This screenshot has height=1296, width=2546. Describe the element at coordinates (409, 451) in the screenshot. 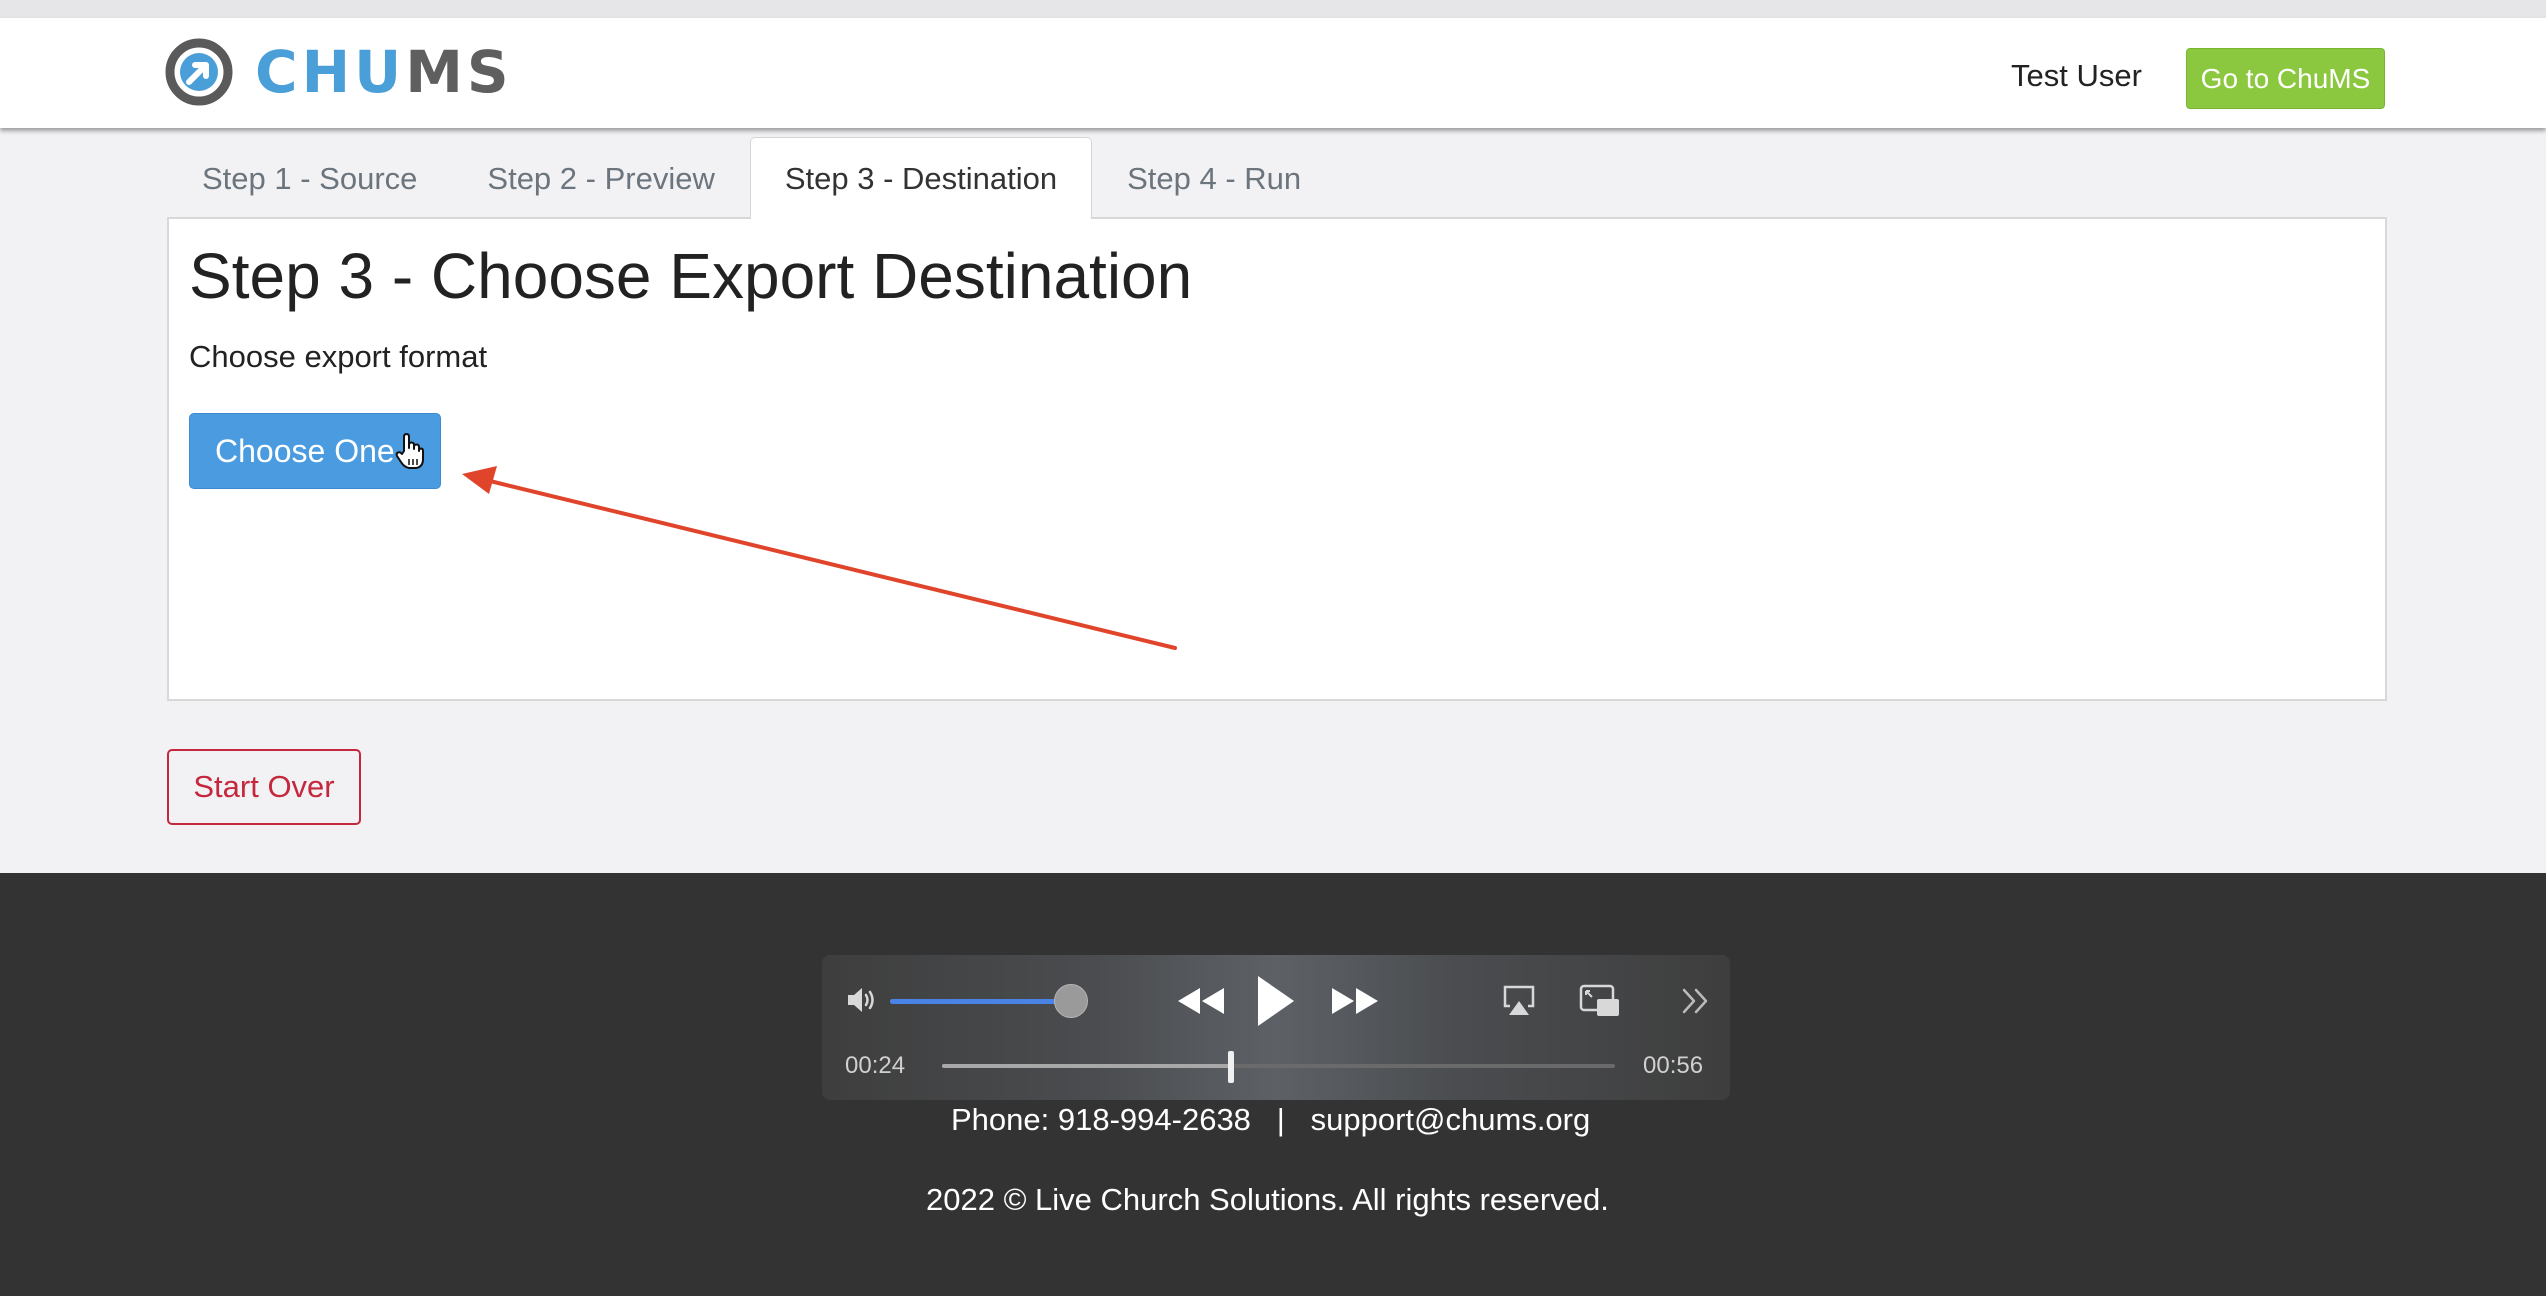

I see `hand-cursor-icon` at that location.